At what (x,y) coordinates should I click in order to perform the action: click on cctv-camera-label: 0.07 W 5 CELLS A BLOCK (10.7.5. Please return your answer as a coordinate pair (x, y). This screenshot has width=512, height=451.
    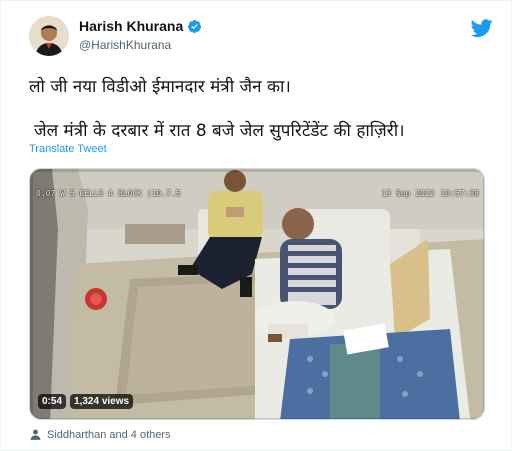
    Looking at the image, I should click on (108, 193).